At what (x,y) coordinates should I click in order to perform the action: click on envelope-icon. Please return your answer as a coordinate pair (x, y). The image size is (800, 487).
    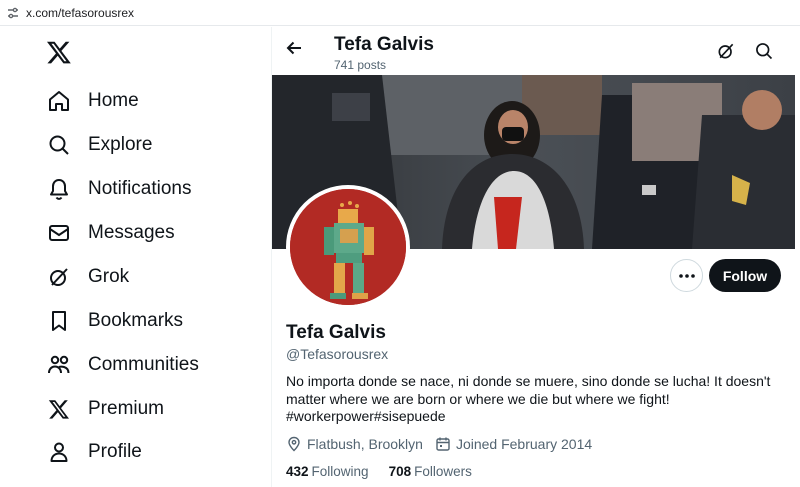
    Looking at the image, I should click on (59, 233).